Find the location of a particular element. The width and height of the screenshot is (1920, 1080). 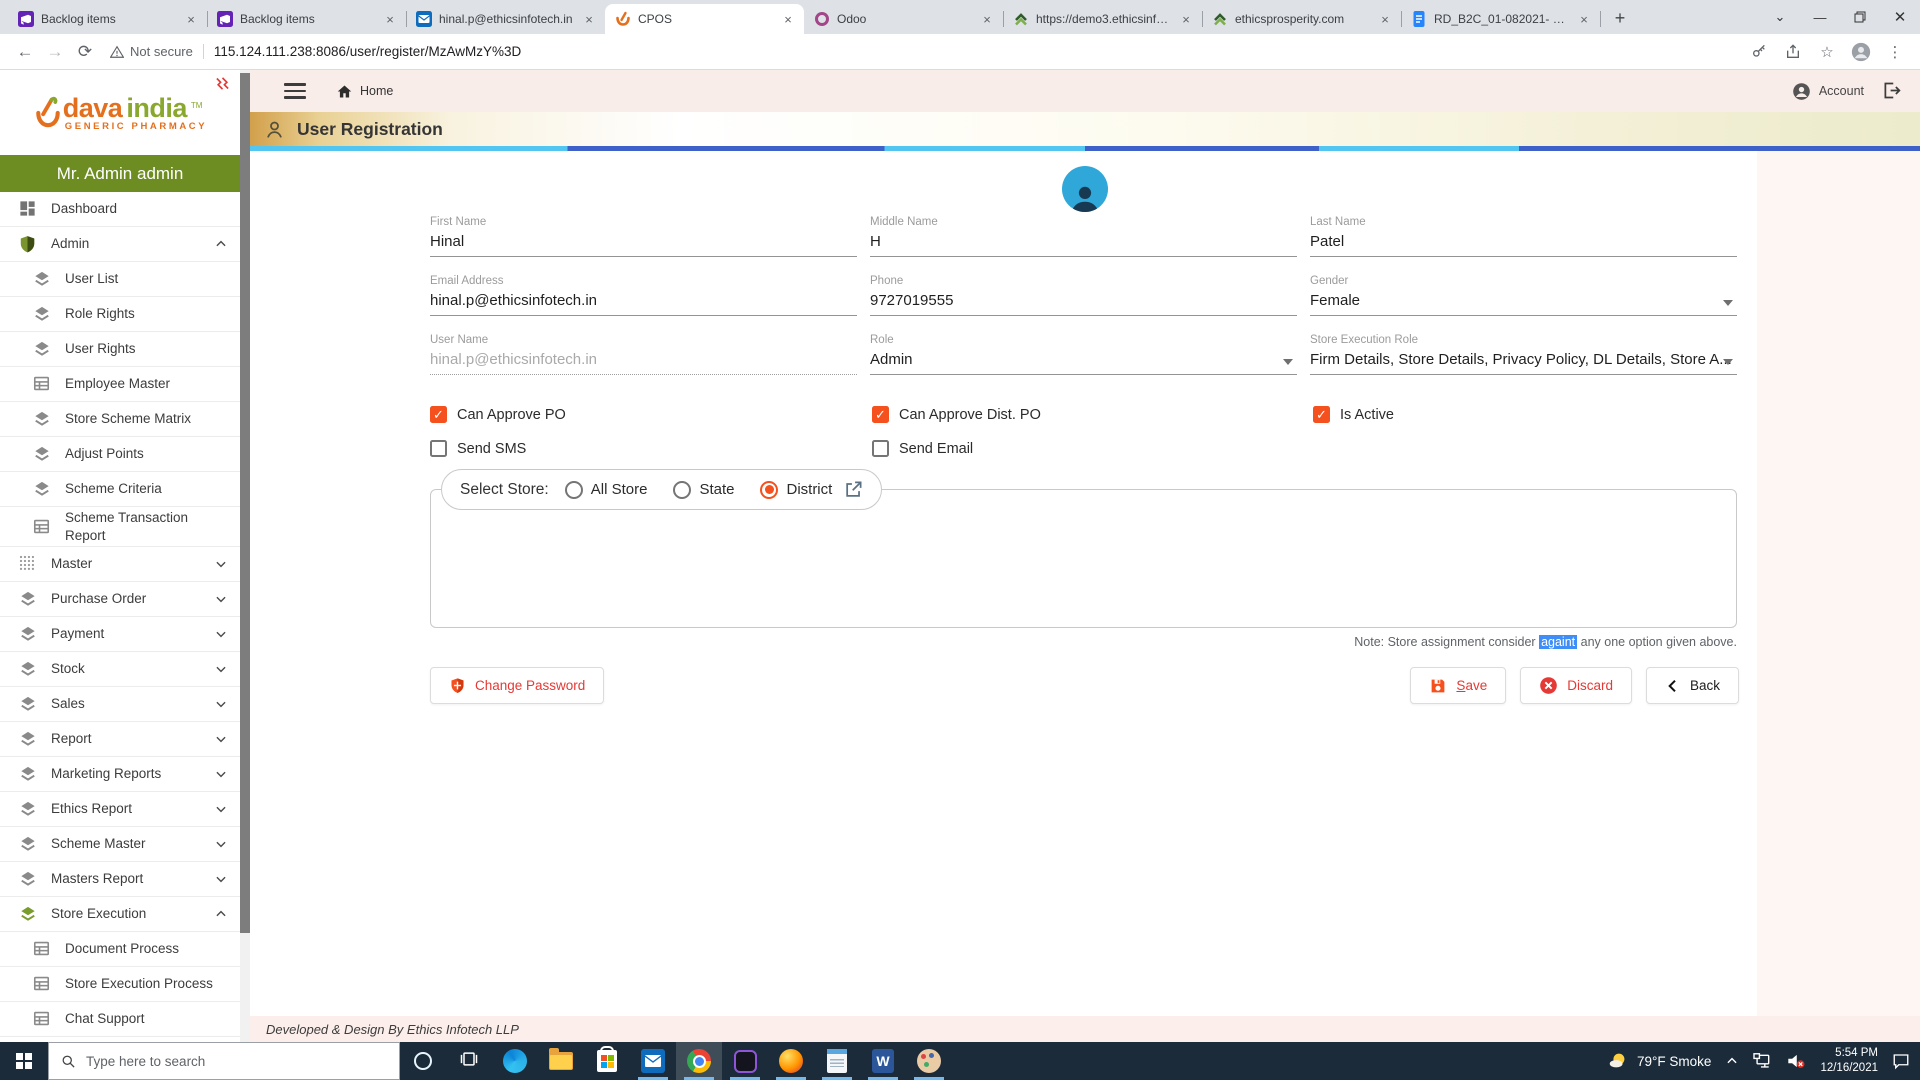

sidebar-item-master: Master is located at coordinates (120, 565).